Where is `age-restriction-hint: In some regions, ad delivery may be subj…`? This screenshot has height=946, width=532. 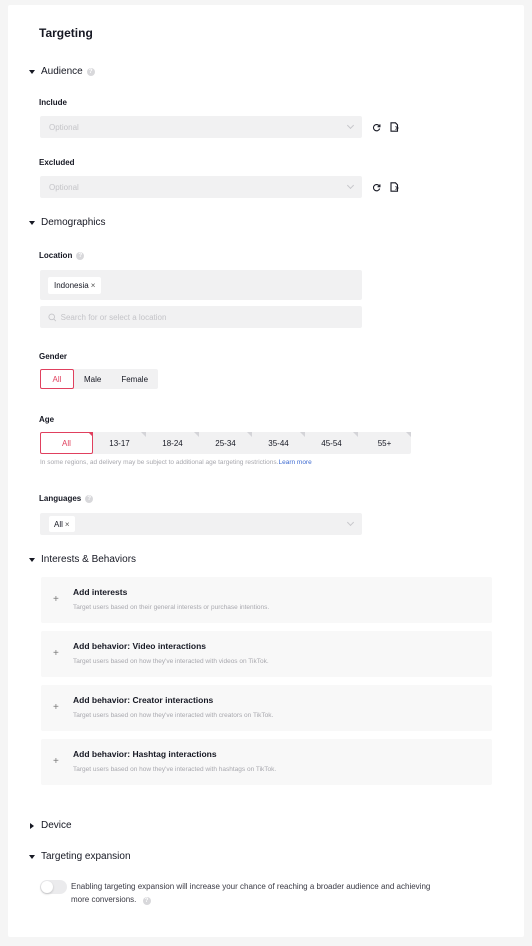
age-restriction-hint: In some regions, ad delivery may be subj… is located at coordinates (176, 462).